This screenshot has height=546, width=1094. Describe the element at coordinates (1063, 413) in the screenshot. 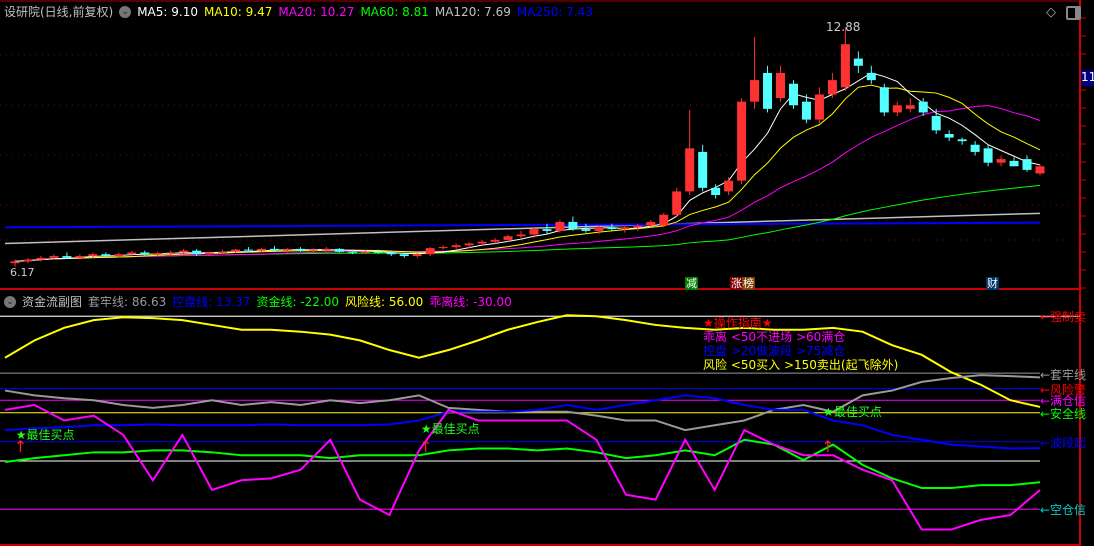

I see `right-label: ←安全线` at that location.